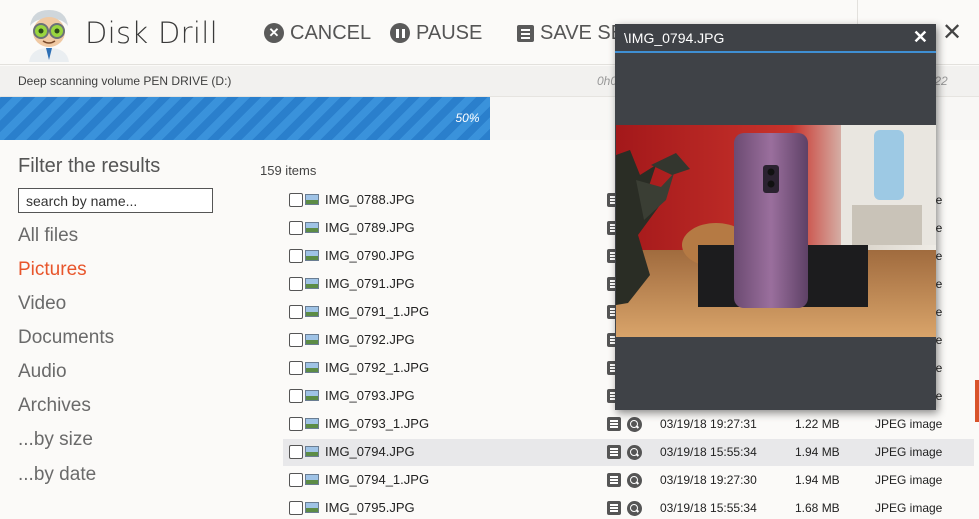 This screenshot has width=979, height=519. I want to click on file-name: IMG_0793.JPG, so click(370, 395).